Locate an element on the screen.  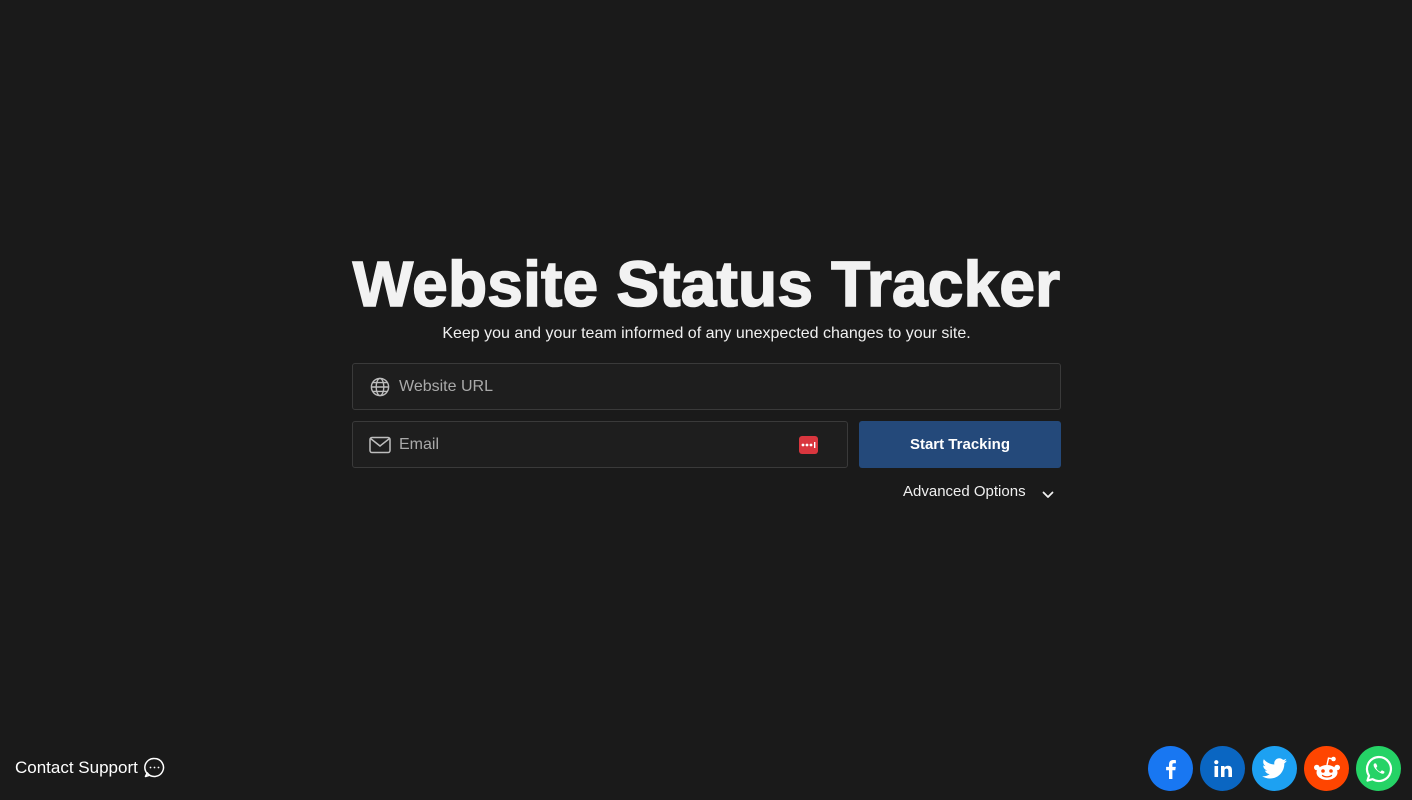
globe-icon is located at coordinates (380, 387).